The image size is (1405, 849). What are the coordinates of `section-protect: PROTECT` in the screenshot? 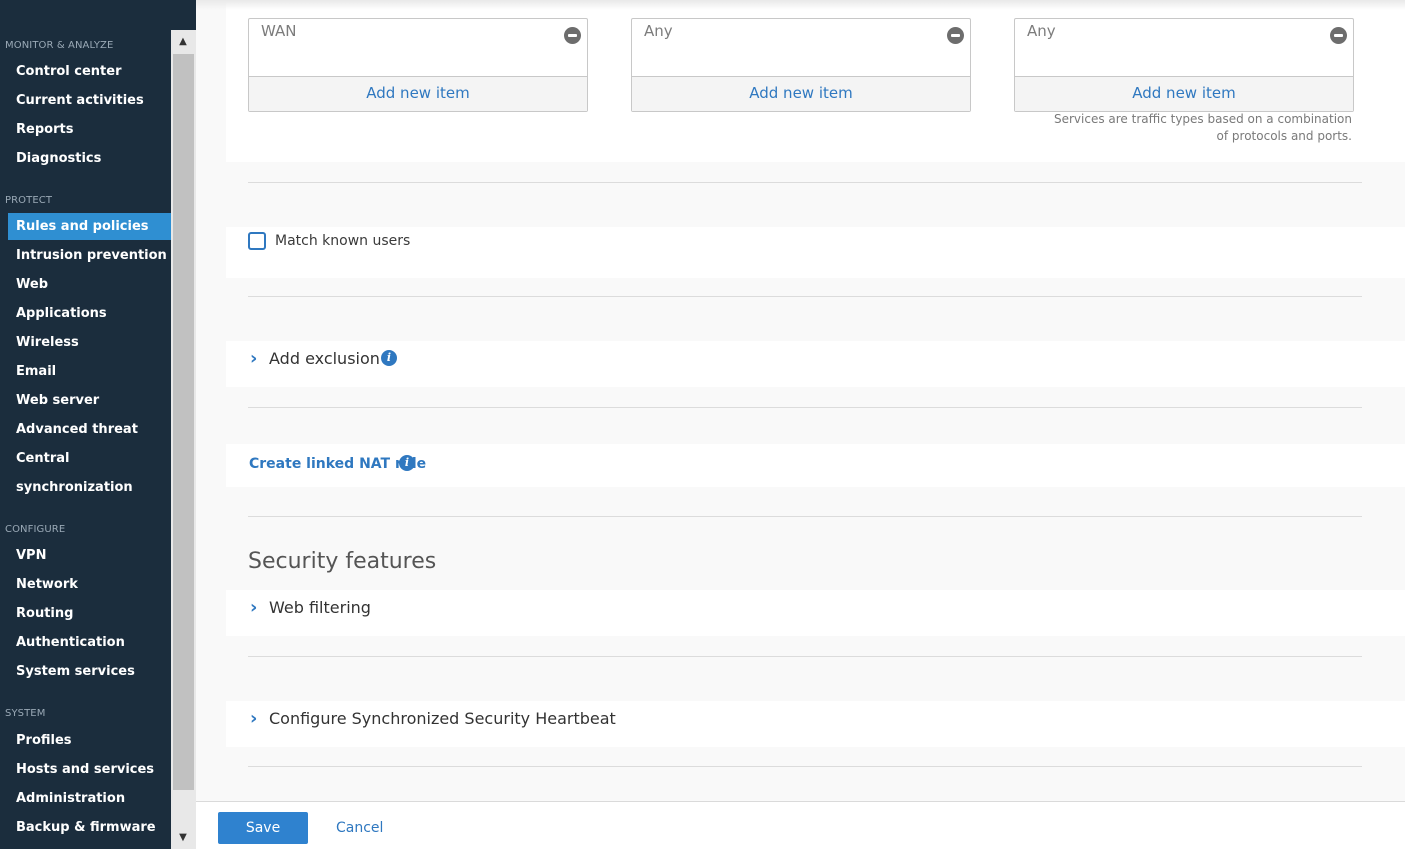 It's located at (29, 200).